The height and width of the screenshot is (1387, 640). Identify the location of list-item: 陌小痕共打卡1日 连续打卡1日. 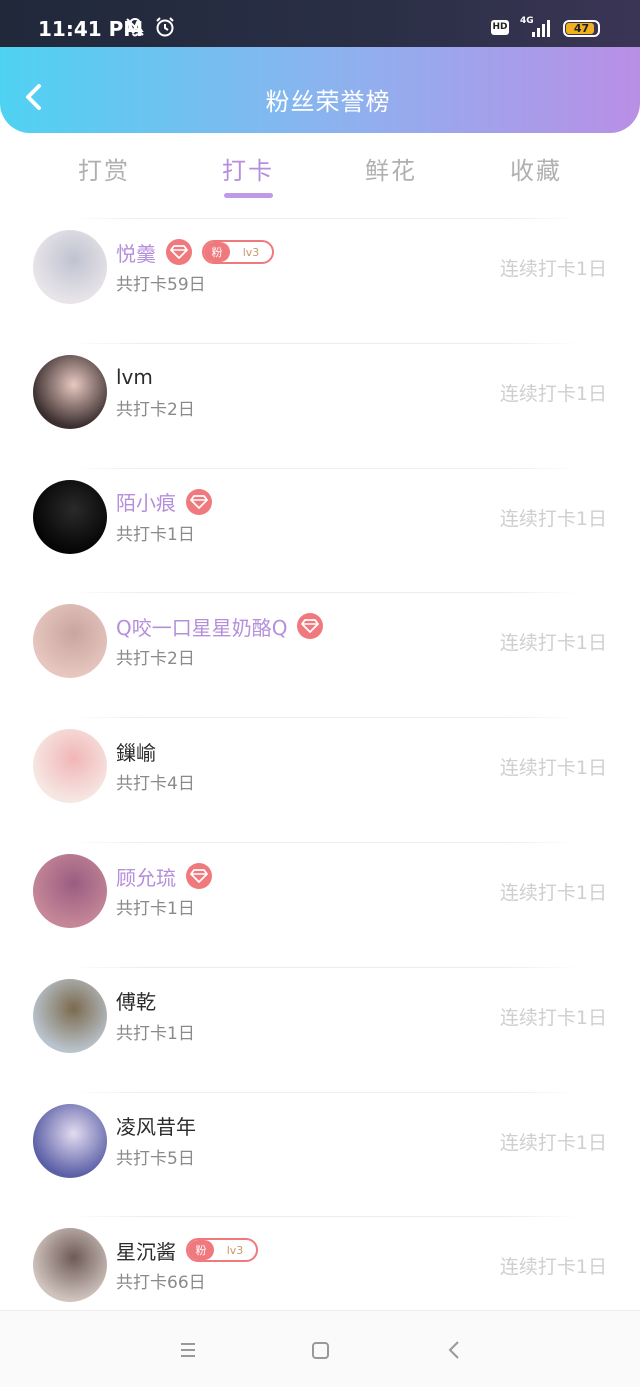
(320, 529).